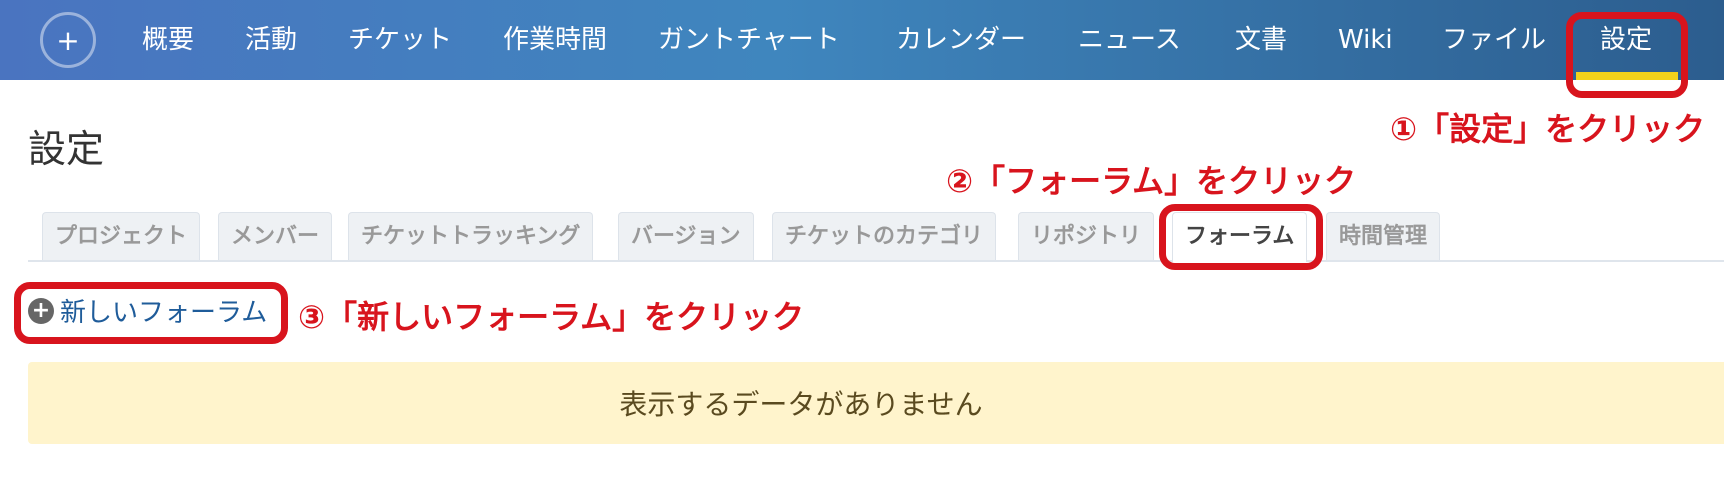 The image size is (1724, 488). Describe the element at coordinates (471, 236) in the screenshot. I see `tab-issue-tracking: チケットトラッキング` at that location.